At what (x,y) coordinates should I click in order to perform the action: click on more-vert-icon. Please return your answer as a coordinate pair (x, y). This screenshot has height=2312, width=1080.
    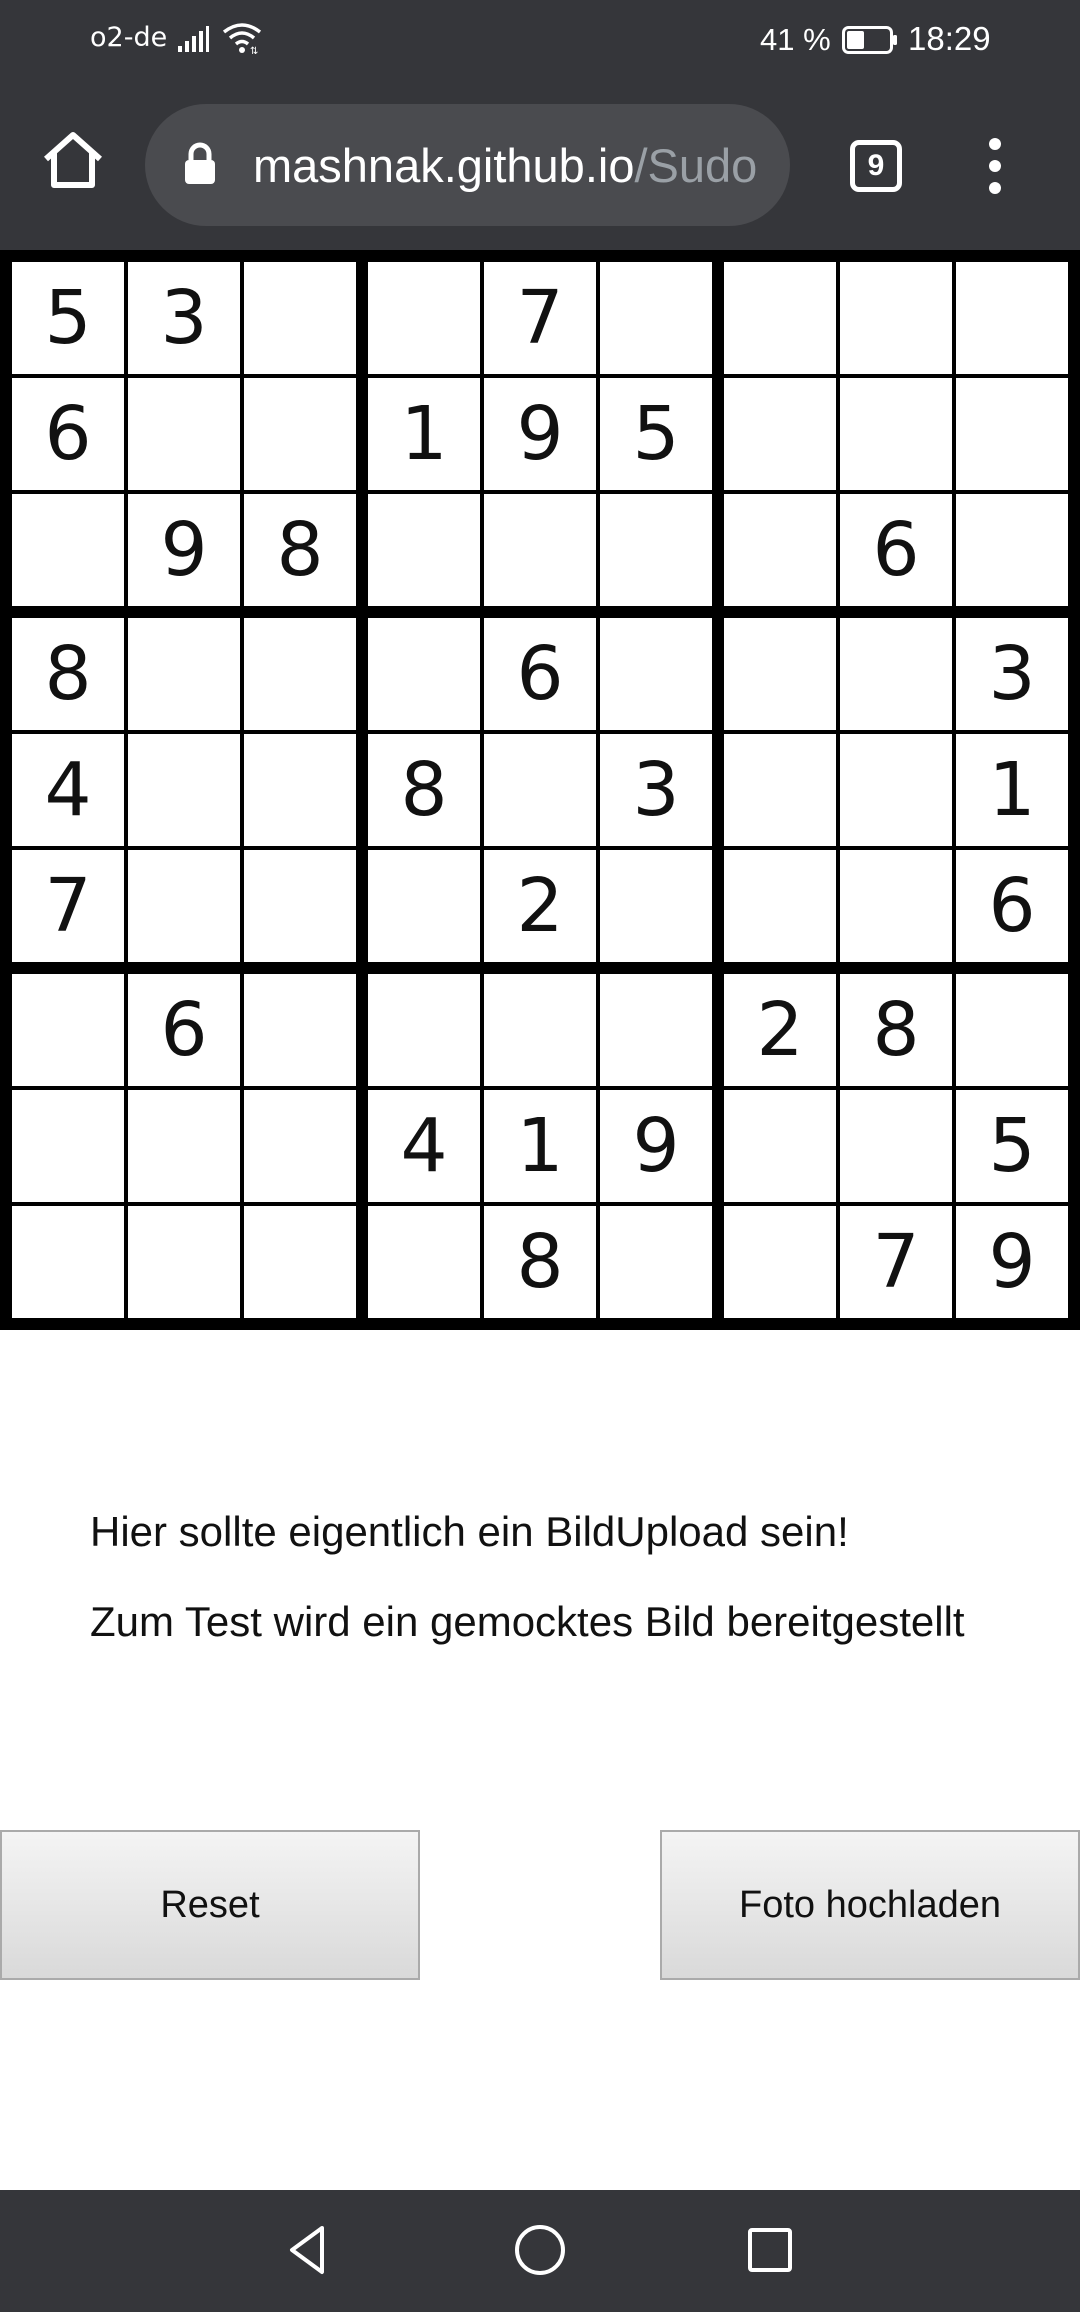
    Looking at the image, I should click on (995, 166).